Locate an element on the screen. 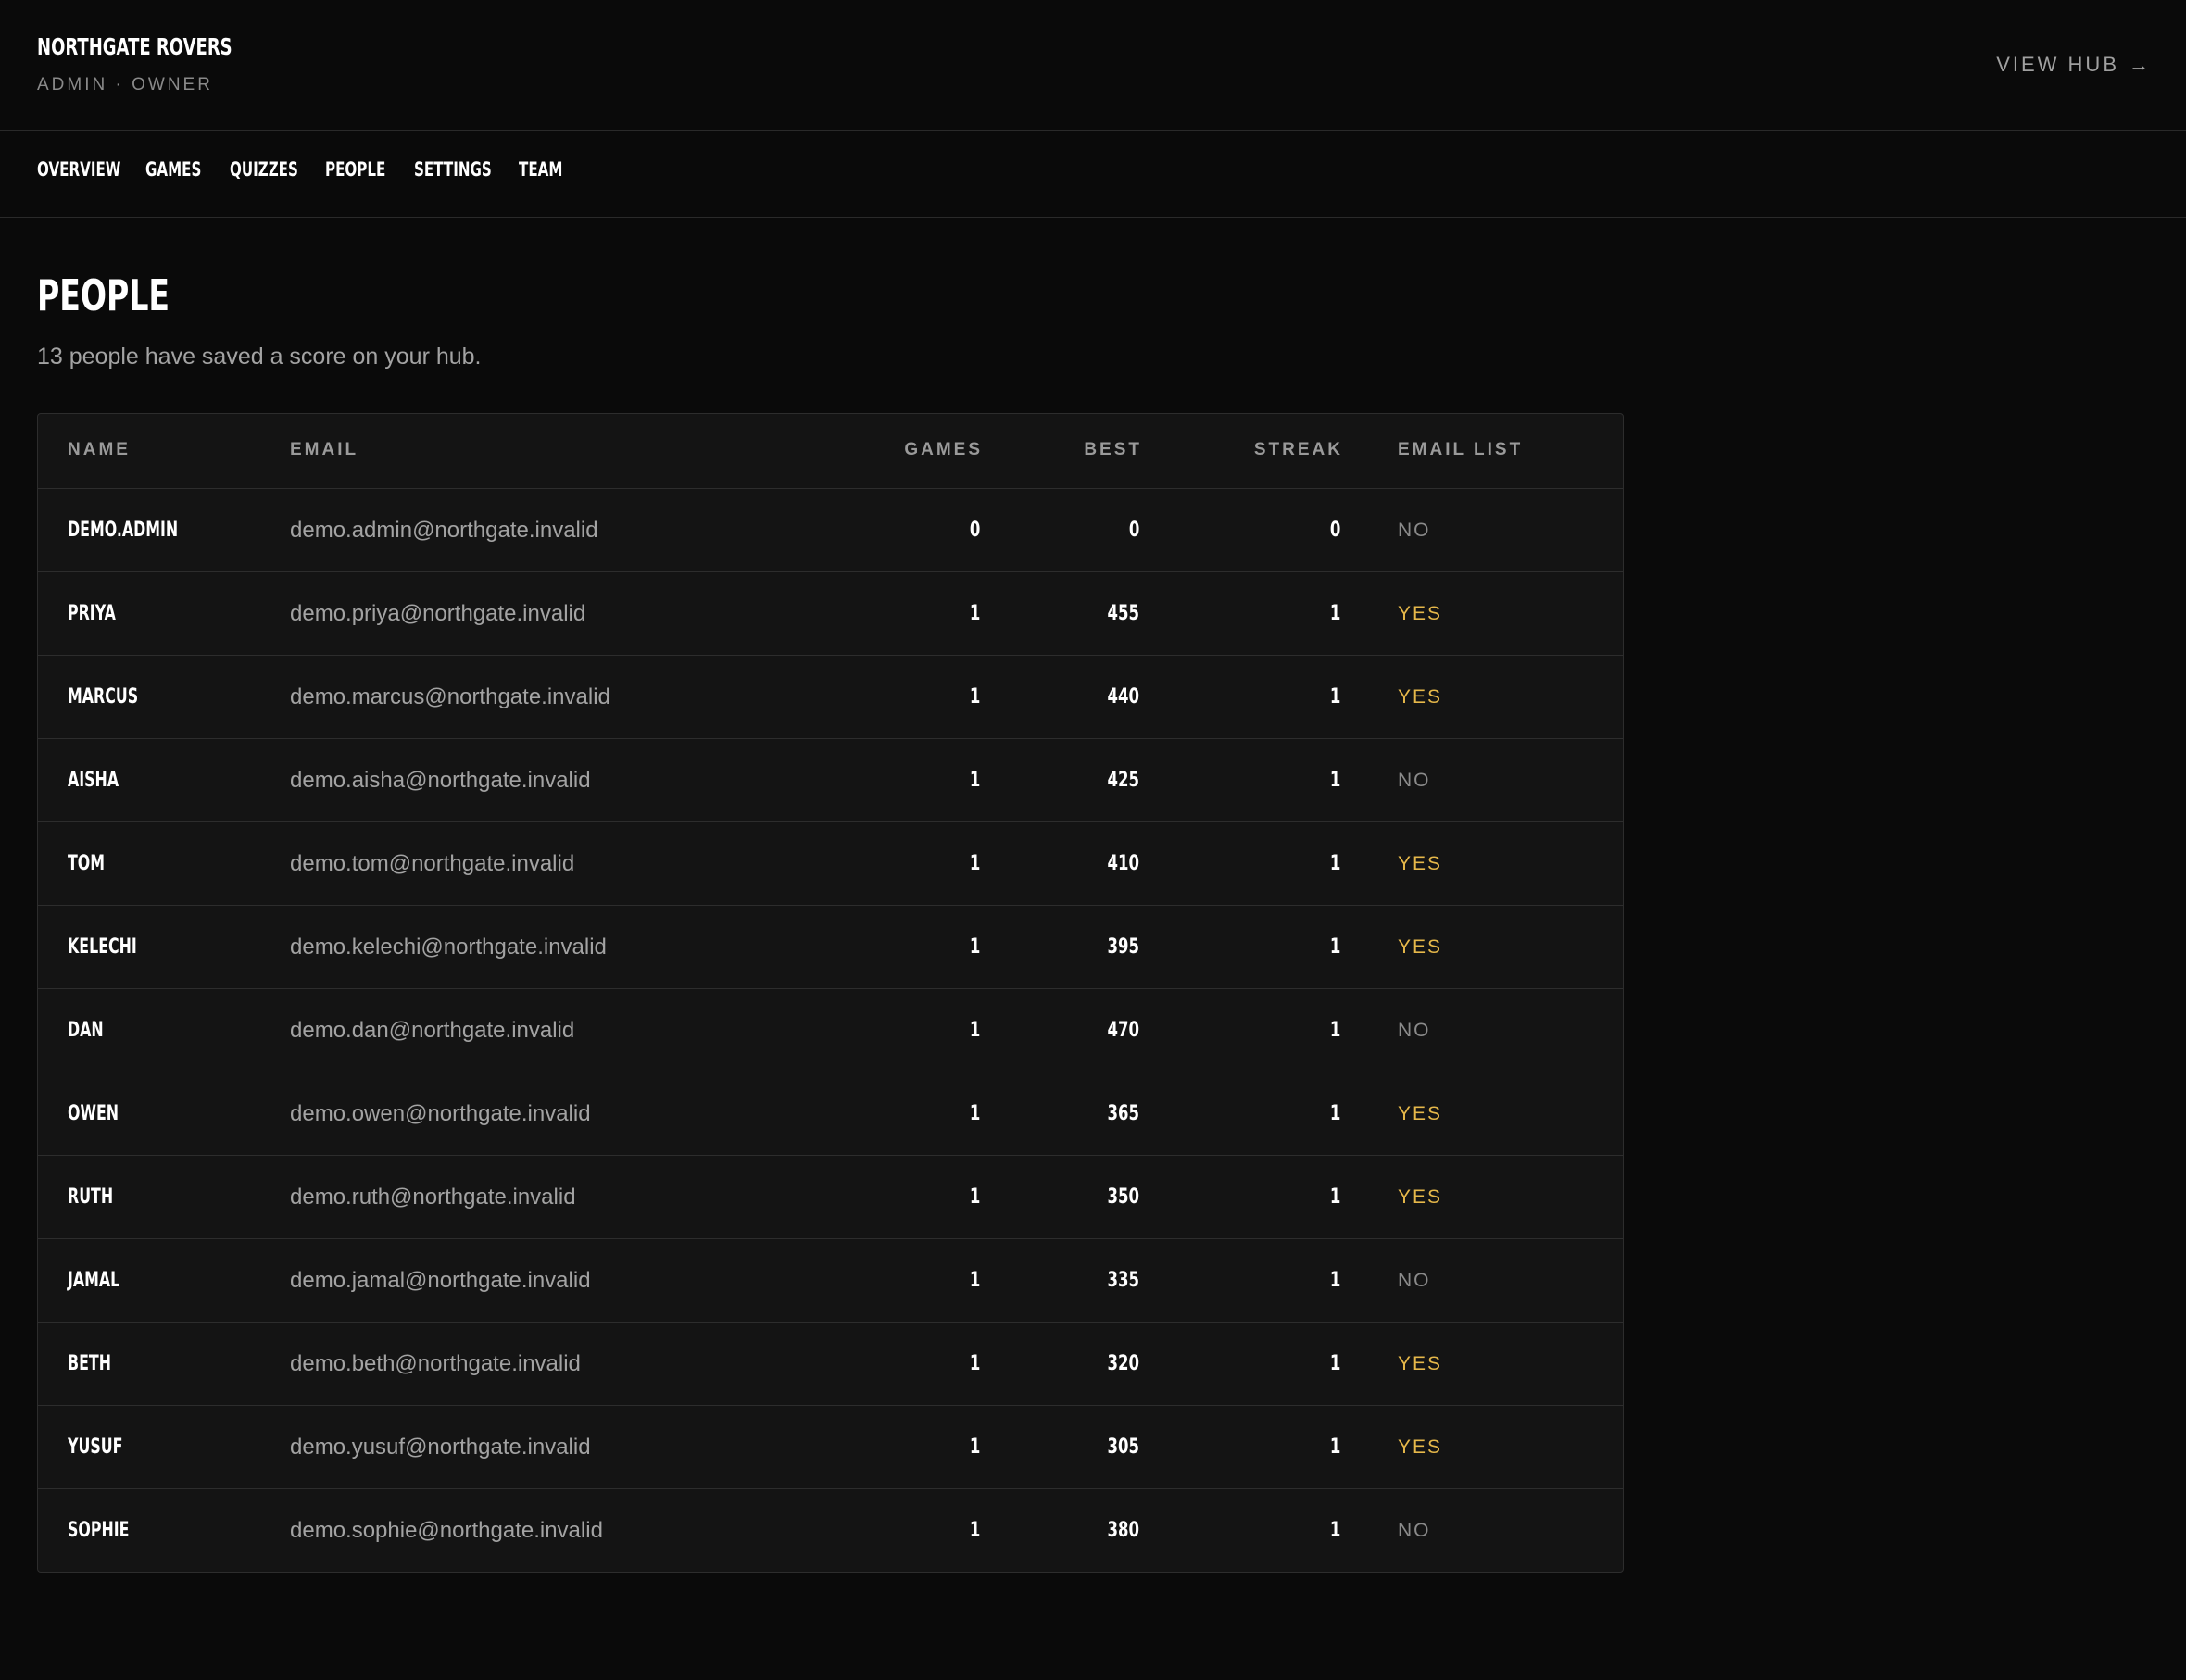 This screenshot has height=1680, width=2186. games-count: 0 is located at coordinates (974, 530).